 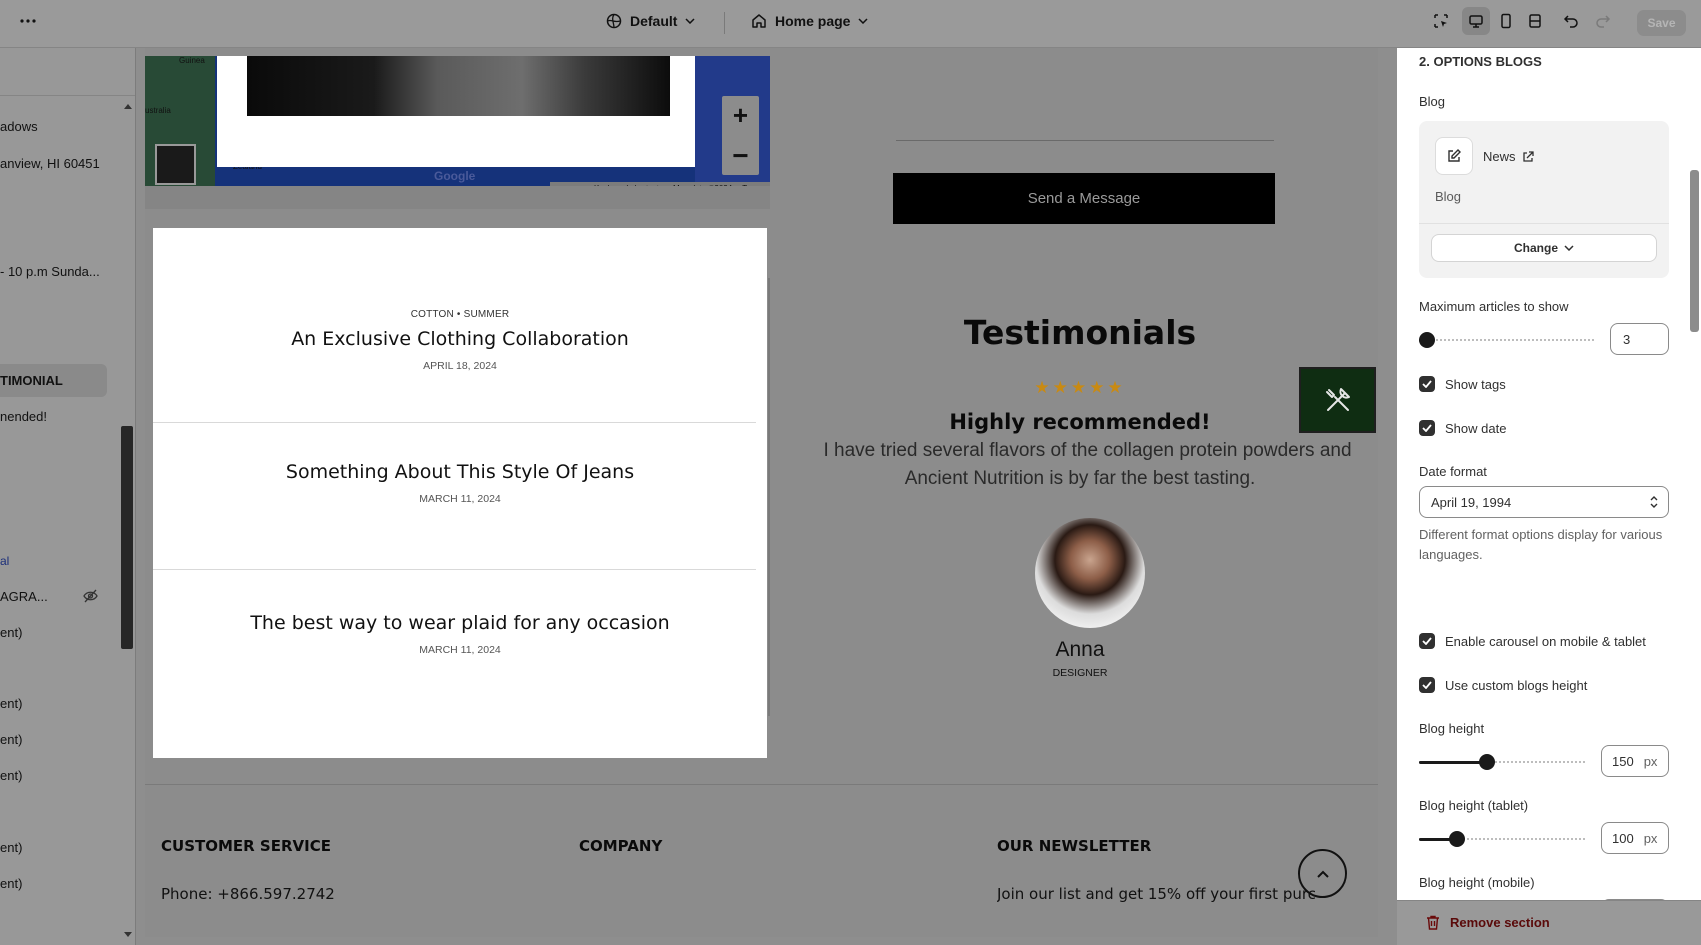 I want to click on blog-name: News, so click(x=1499, y=156).